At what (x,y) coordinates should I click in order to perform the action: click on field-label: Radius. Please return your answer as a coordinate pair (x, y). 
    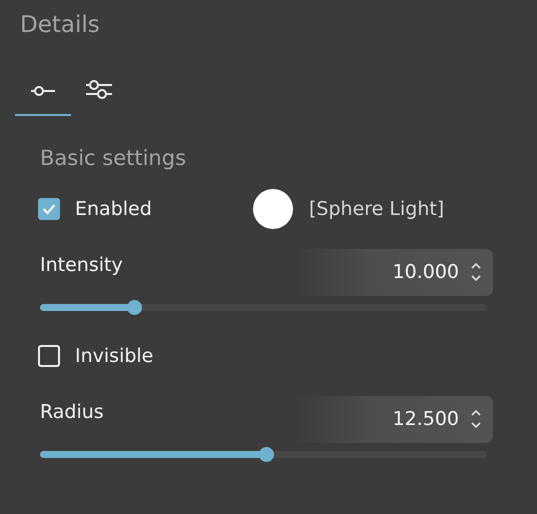
    Looking at the image, I should click on (72, 412).